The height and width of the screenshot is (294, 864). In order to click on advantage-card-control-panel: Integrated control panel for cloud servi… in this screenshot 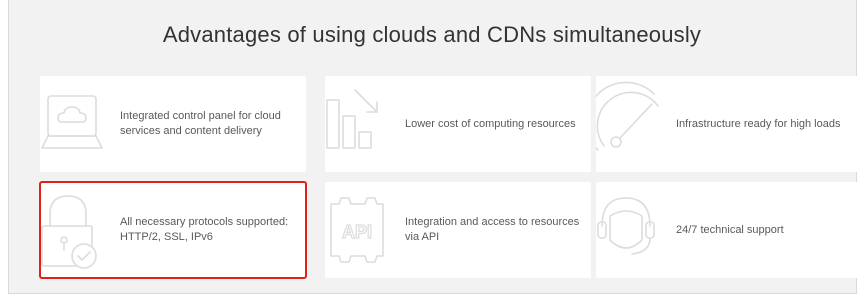, I will do `click(173, 124)`.